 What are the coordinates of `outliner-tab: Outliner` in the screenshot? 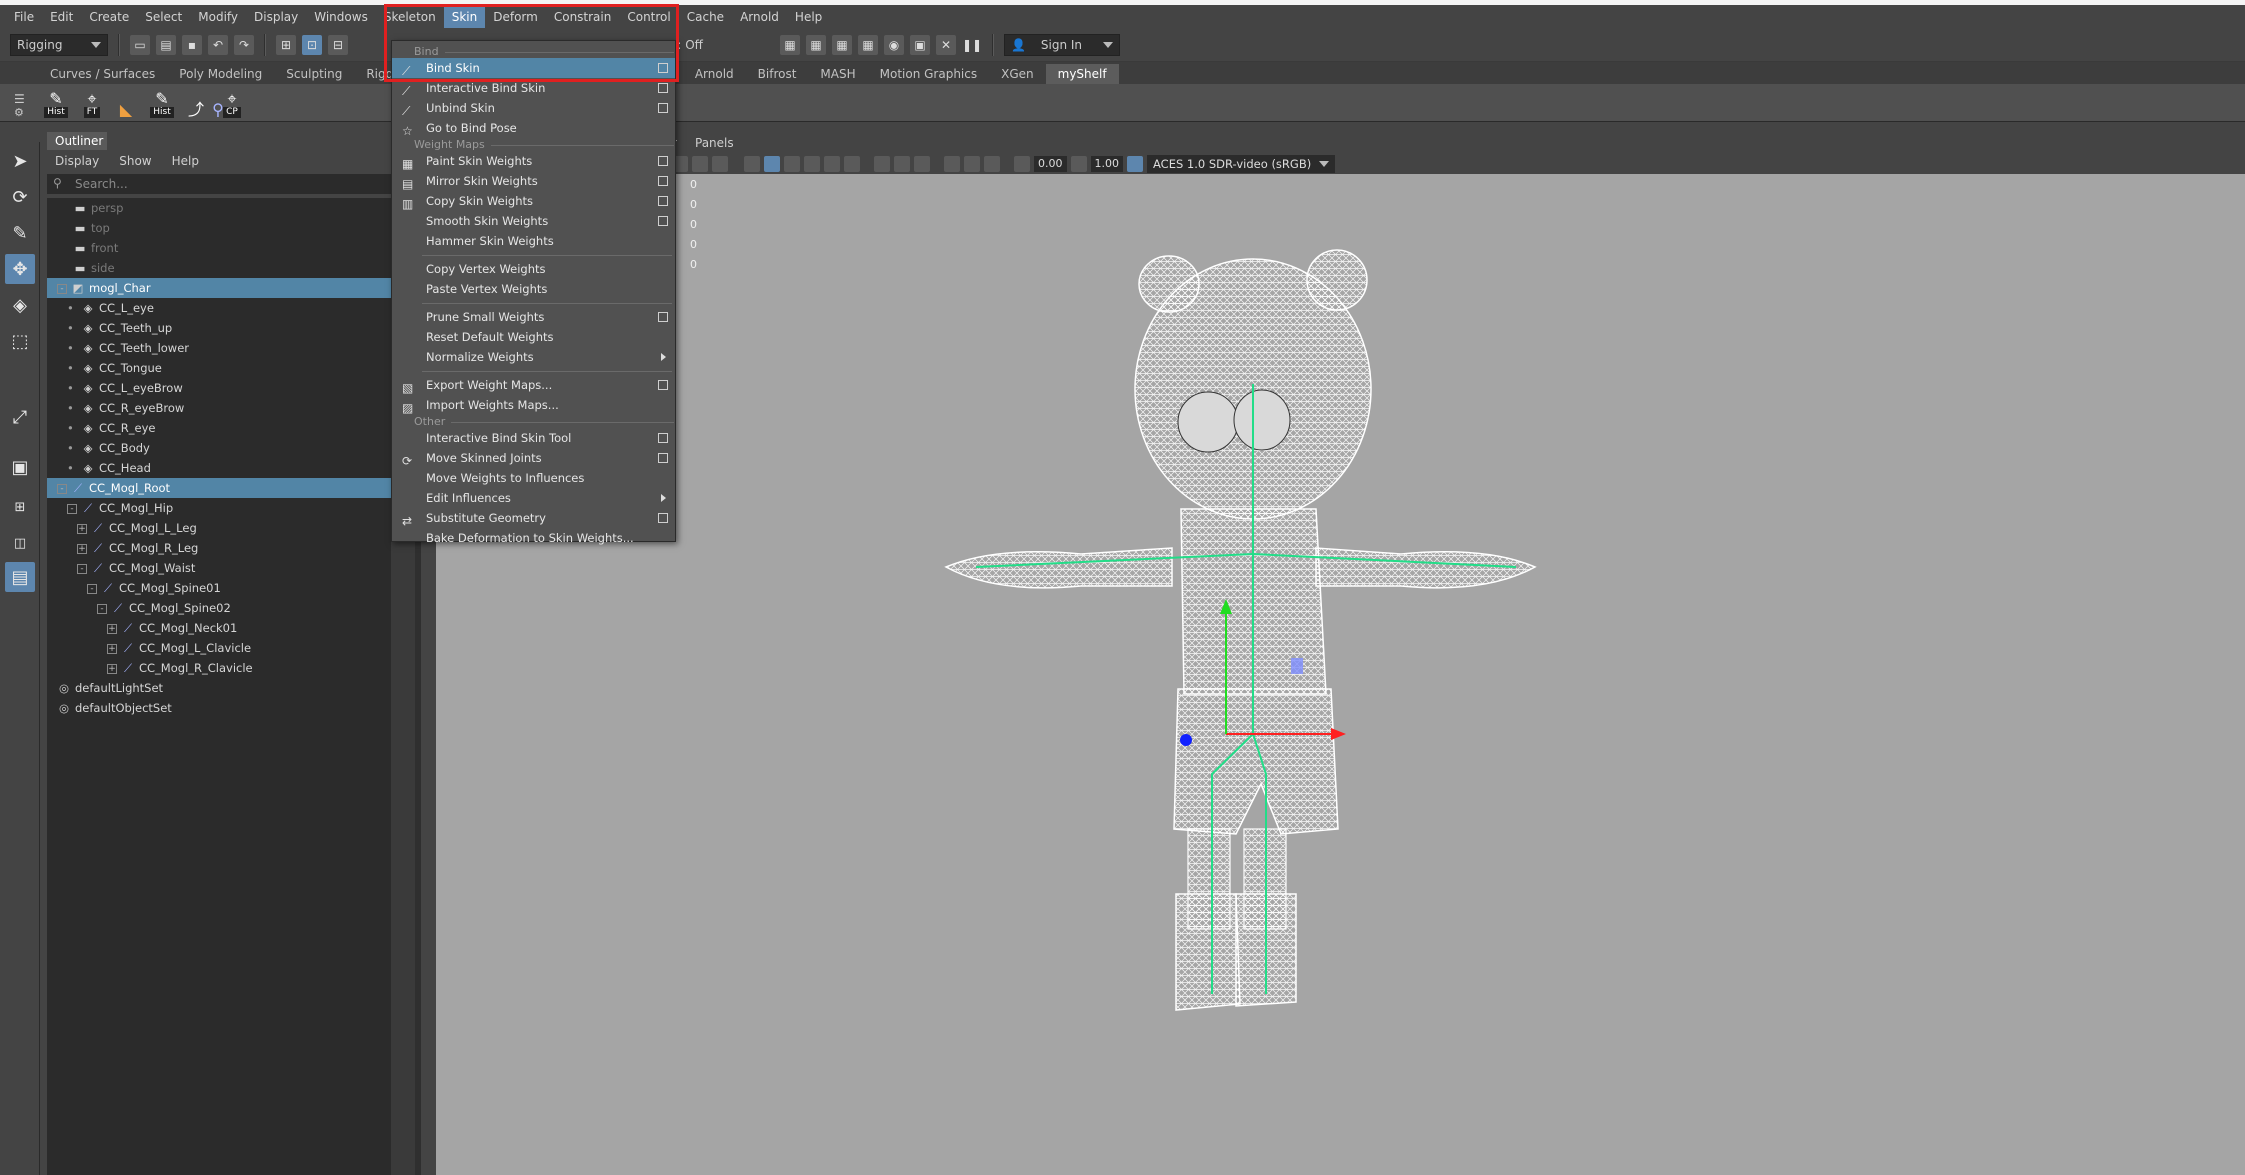 It's located at (77, 141).